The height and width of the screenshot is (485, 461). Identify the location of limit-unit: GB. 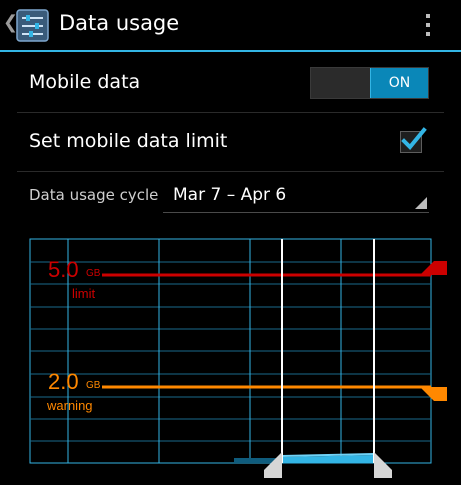
(93, 273).